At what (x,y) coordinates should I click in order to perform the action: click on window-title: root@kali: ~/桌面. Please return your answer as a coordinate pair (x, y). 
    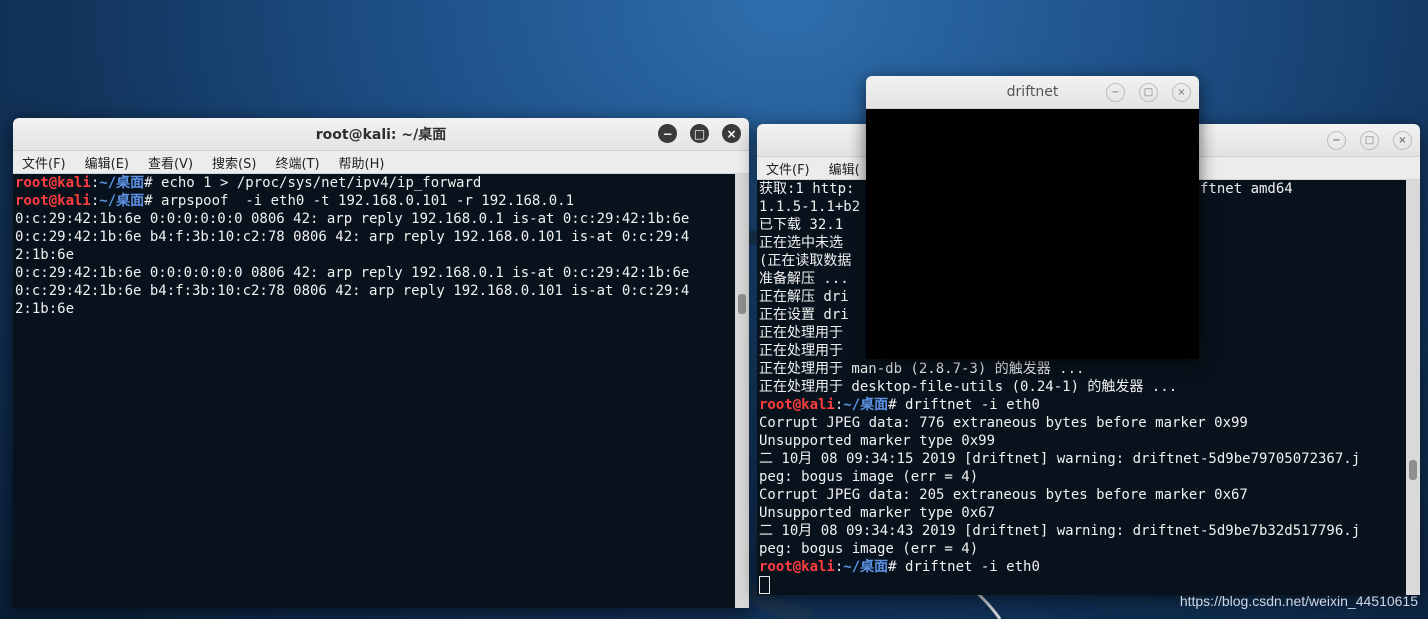
    Looking at the image, I should click on (381, 135).